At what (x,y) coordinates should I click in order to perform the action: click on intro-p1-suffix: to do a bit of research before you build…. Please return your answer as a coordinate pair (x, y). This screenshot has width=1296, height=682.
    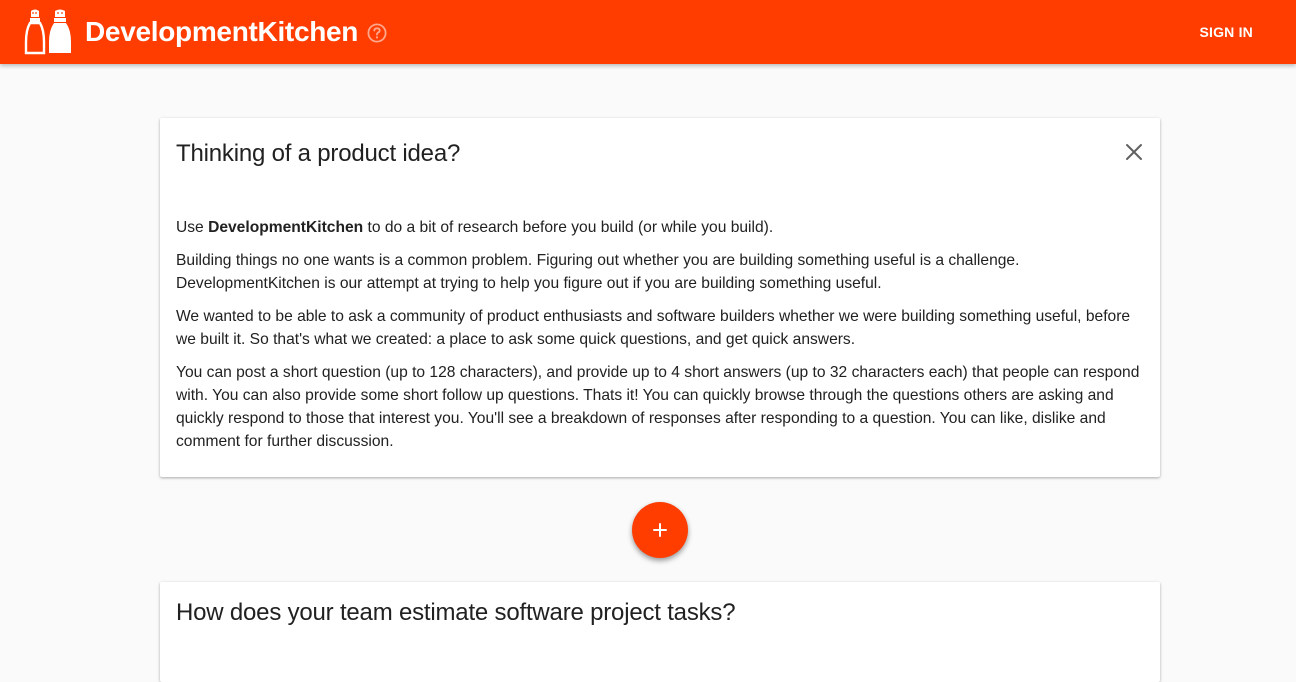
    Looking at the image, I should click on (568, 227).